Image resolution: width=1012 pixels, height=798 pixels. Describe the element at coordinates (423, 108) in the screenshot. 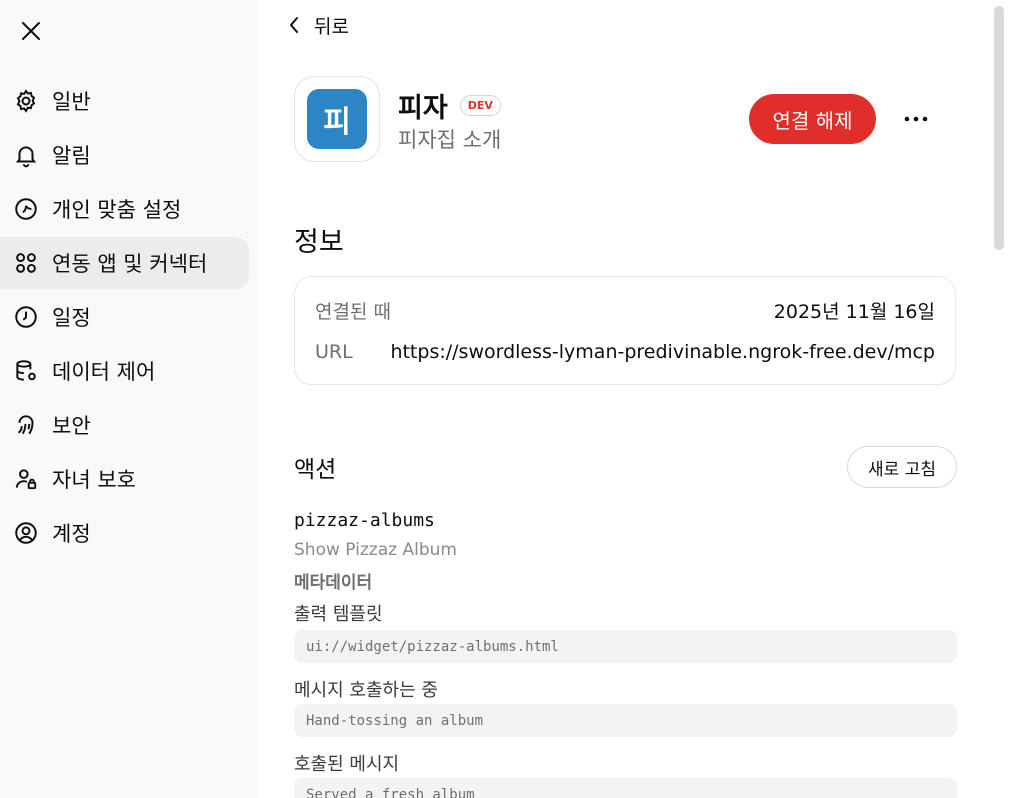

I see `app-name: 피자` at that location.